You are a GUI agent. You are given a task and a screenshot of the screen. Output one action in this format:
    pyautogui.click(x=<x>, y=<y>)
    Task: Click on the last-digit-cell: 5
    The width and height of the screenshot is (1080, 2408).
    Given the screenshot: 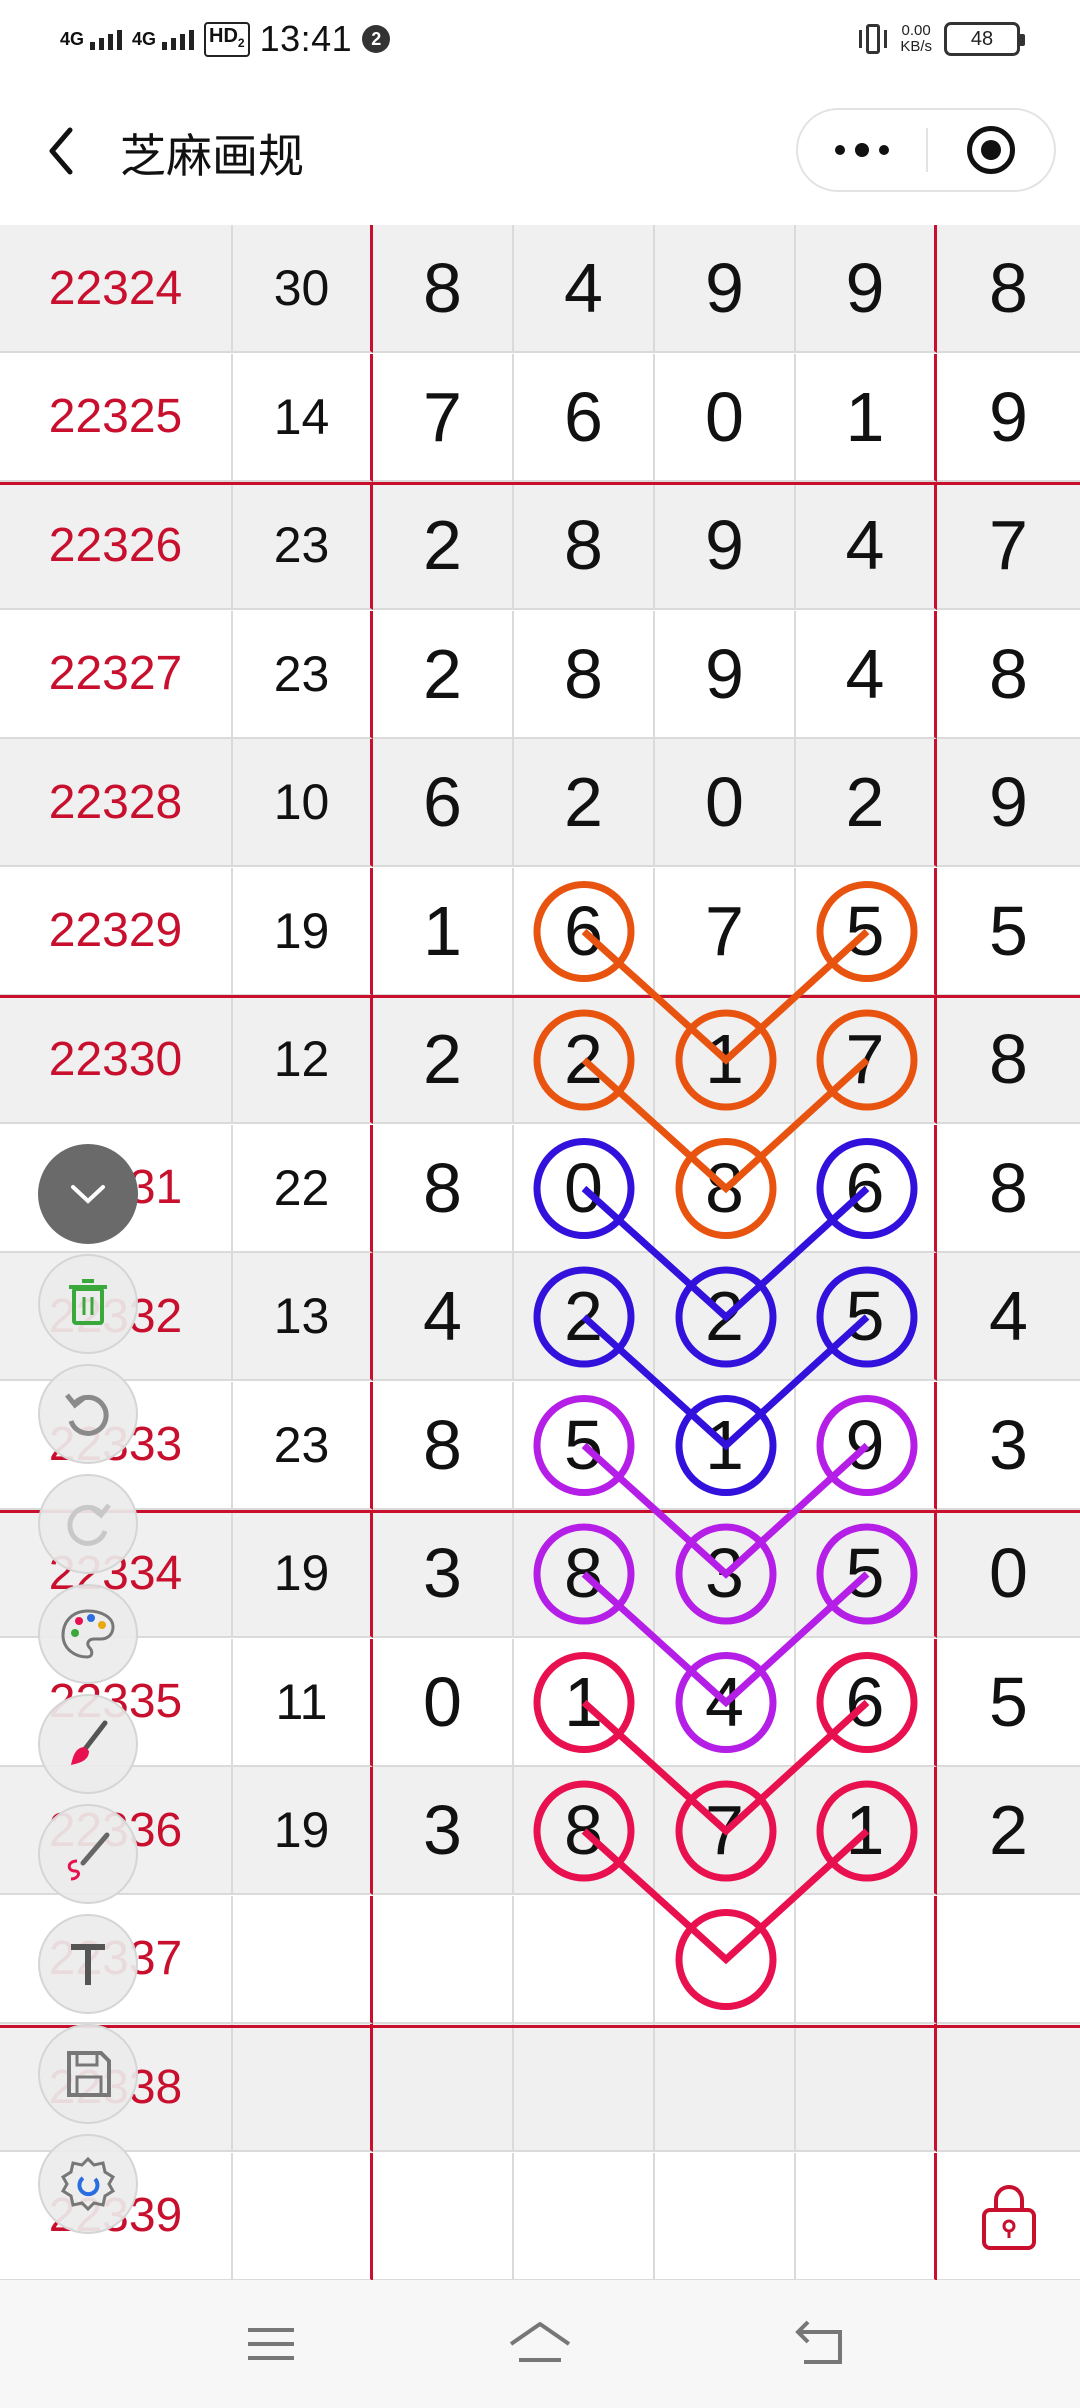 What is the action you would take?
    pyautogui.click(x=1008, y=1703)
    